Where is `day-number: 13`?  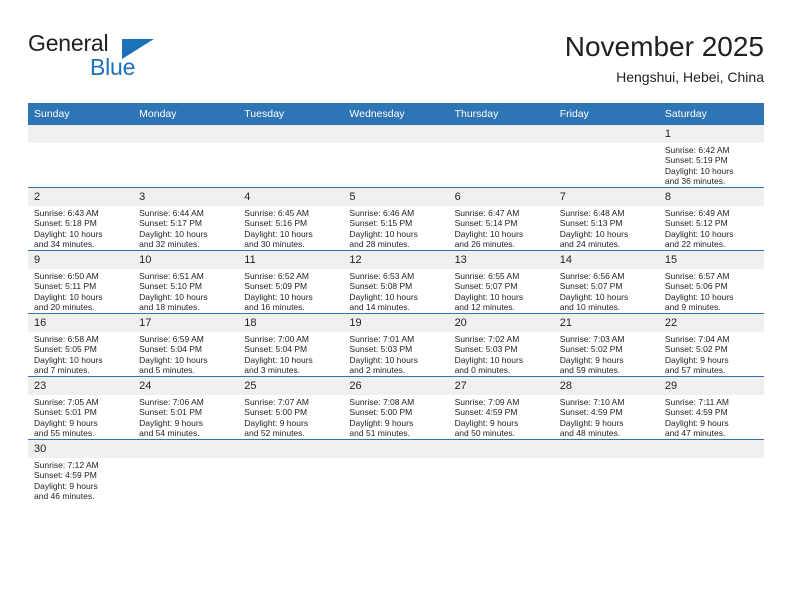
day-number: 13 is located at coordinates (501, 260).